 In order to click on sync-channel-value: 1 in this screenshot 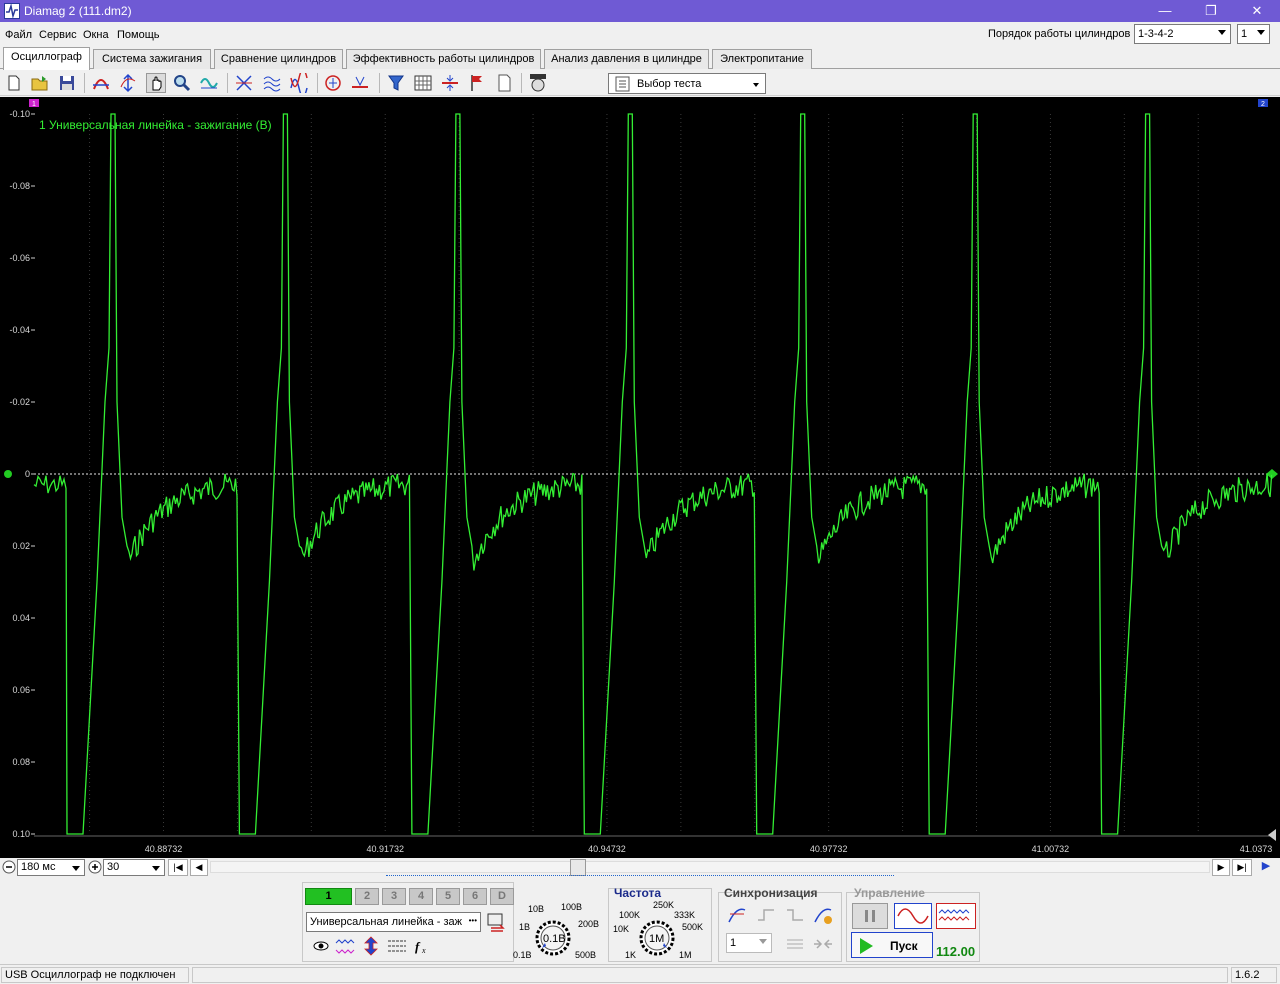, I will do `click(733, 943)`.